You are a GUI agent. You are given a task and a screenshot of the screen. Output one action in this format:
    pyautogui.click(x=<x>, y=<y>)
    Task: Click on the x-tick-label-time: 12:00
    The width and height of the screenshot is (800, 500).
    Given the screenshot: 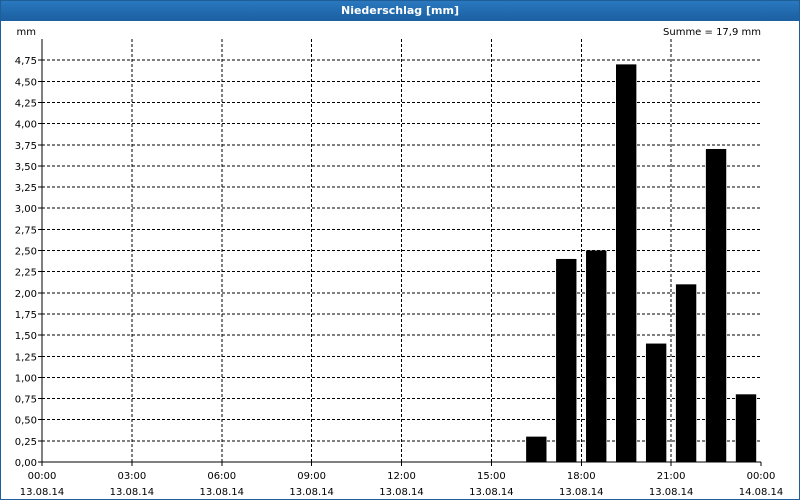 What is the action you would take?
    pyautogui.click(x=401, y=476)
    